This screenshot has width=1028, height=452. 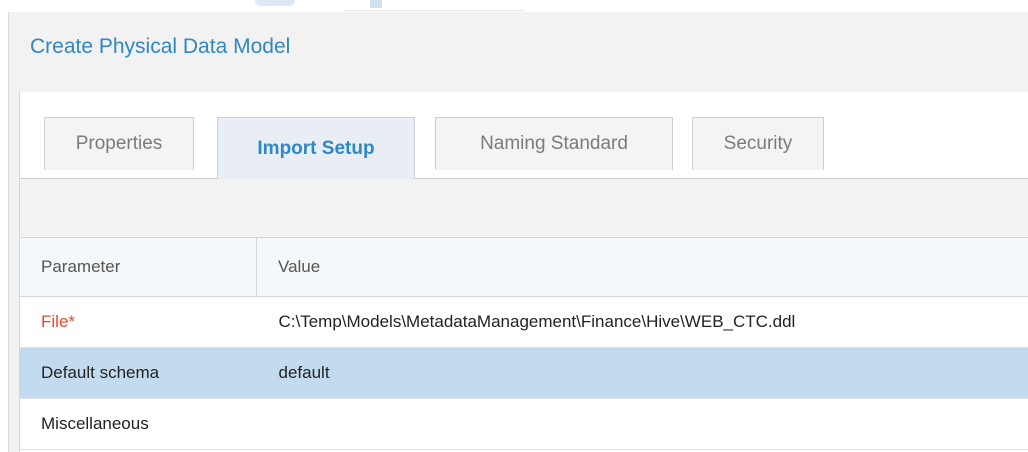 I want to click on background-window-fragment, so click(x=270, y=6).